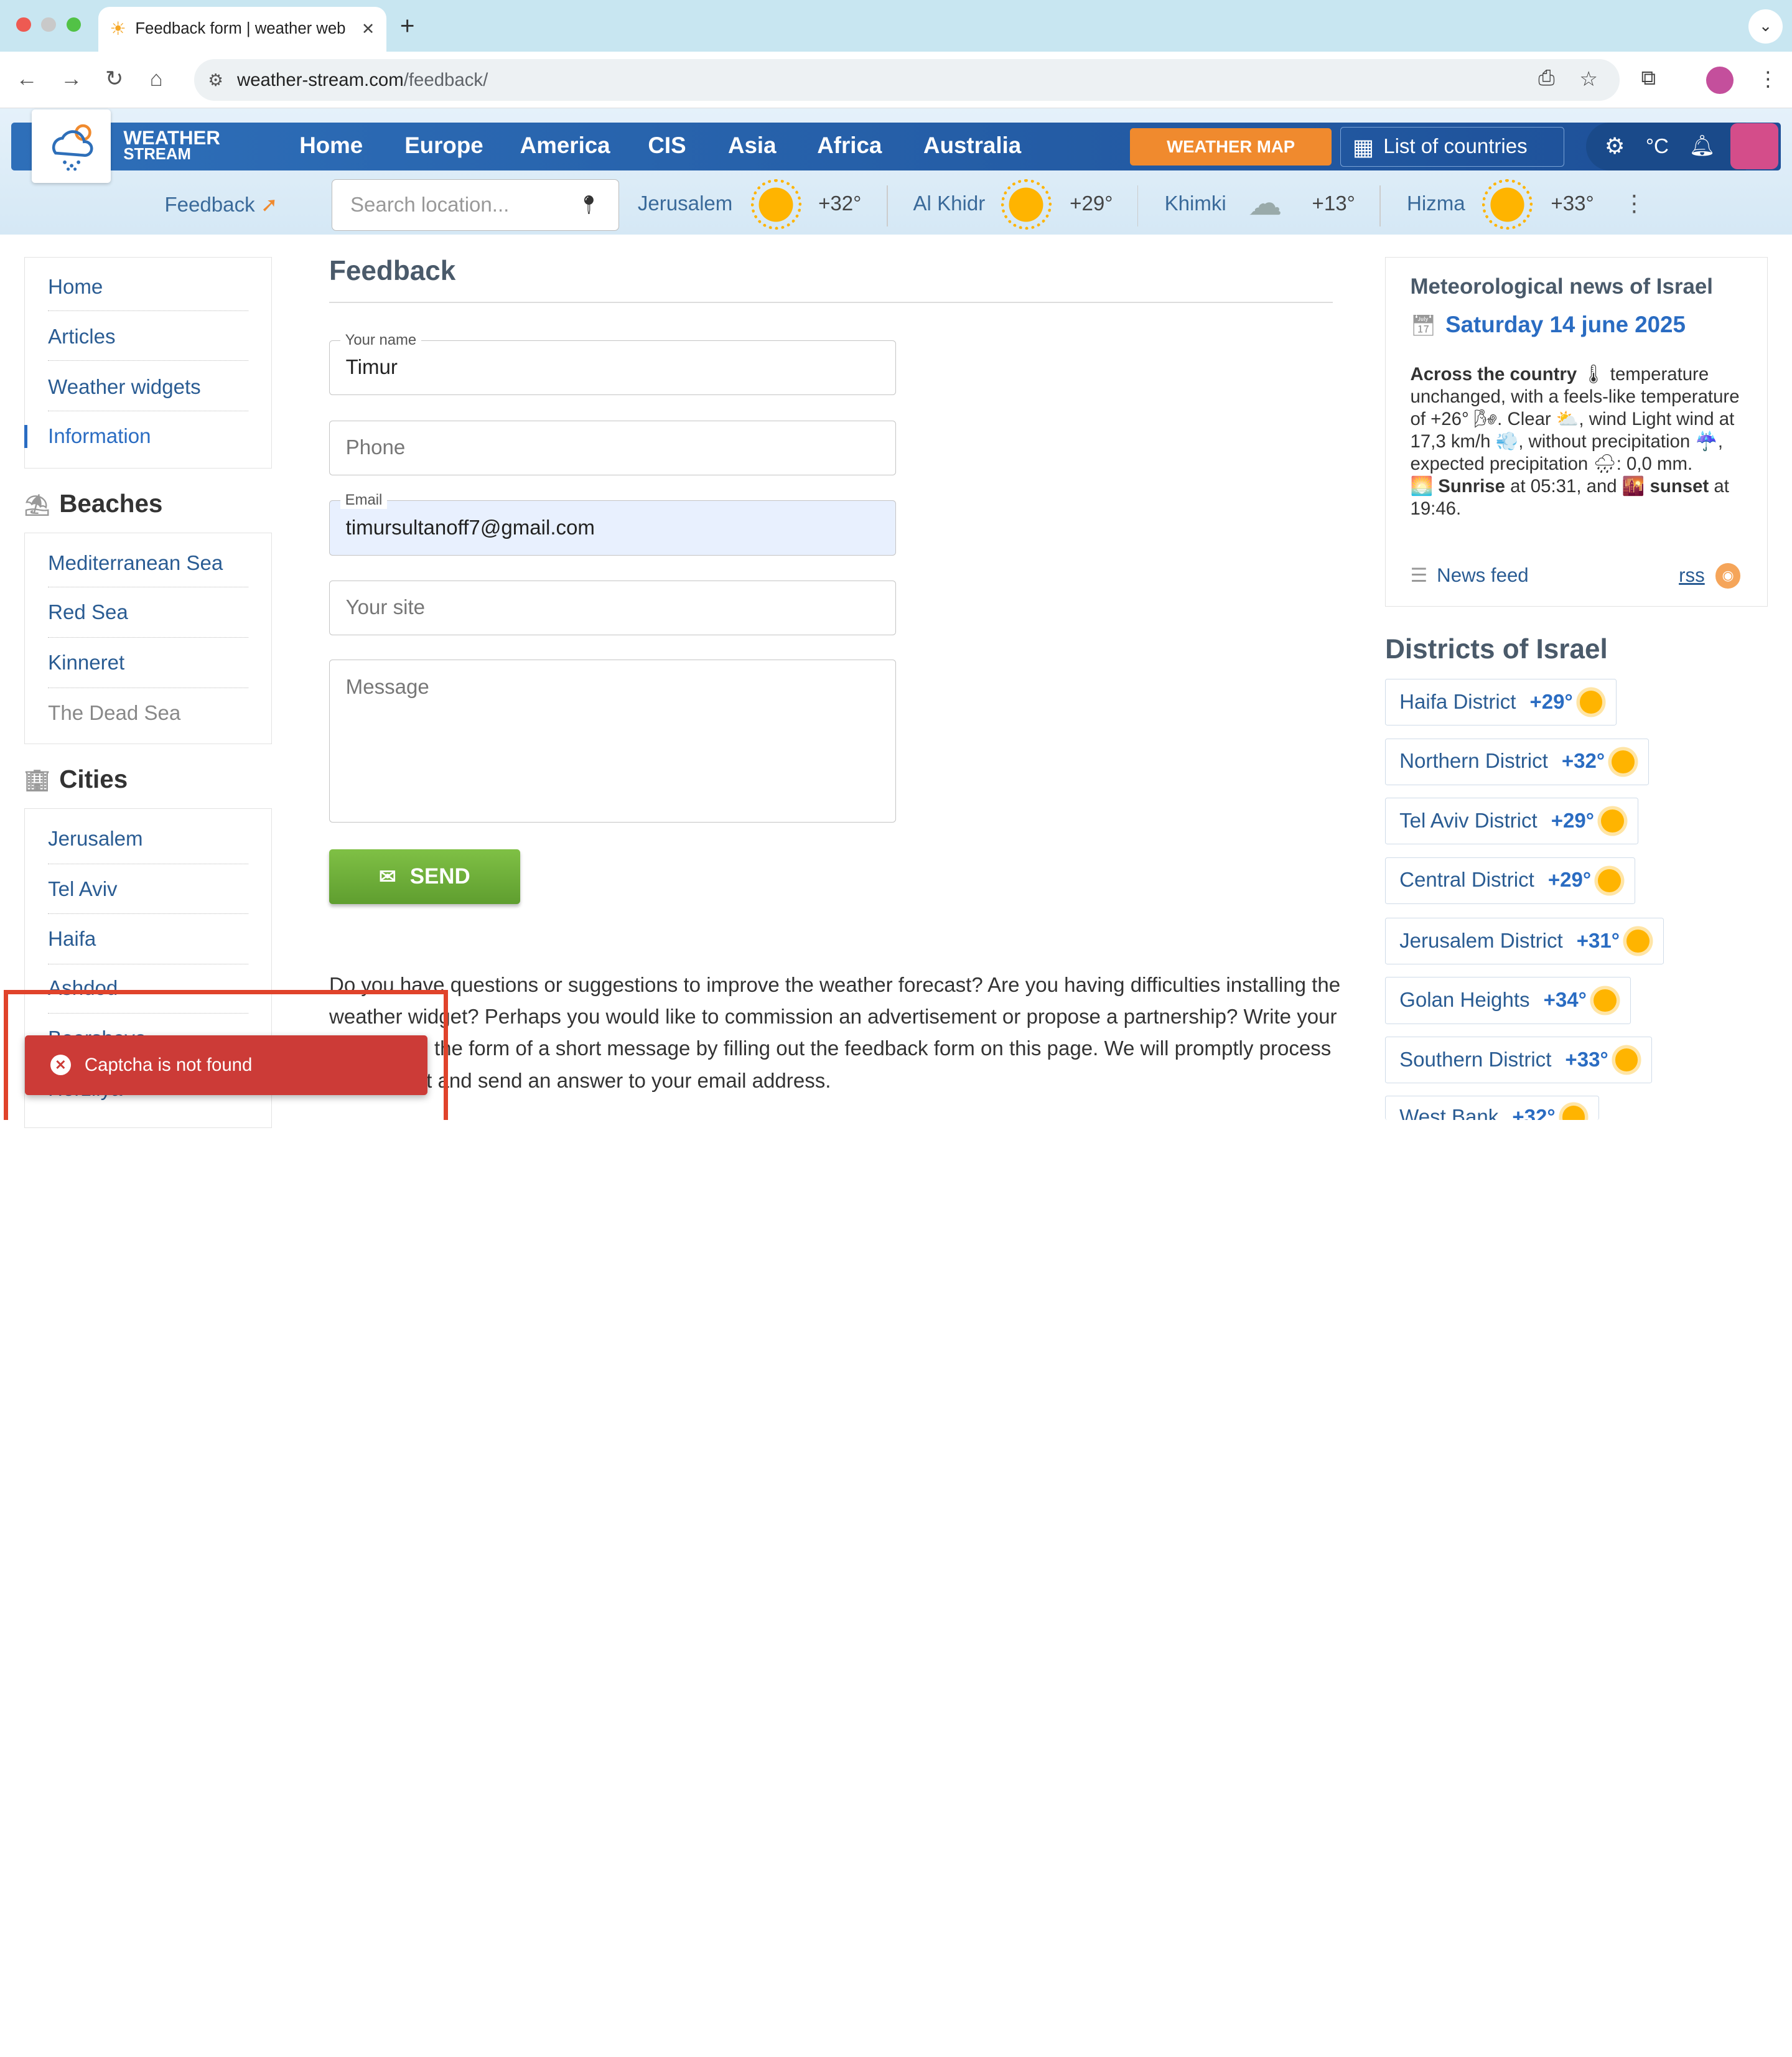 The image size is (1792, 2057). What do you see at coordinates (114, 713) in the screenshot?
I see `beach-dead-sea: The Dead Sea` at bounding box center [114, 713].